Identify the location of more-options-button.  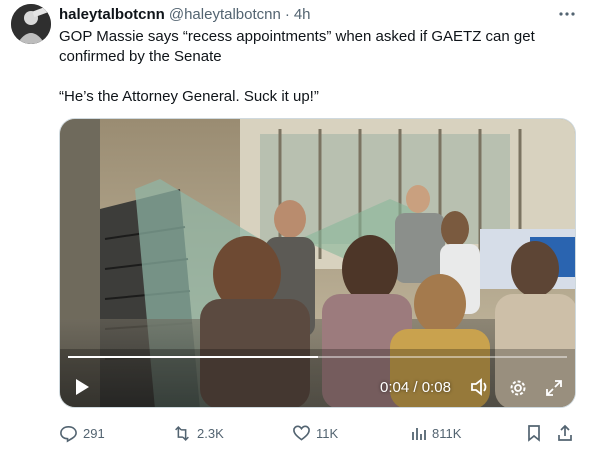
(567, 14).